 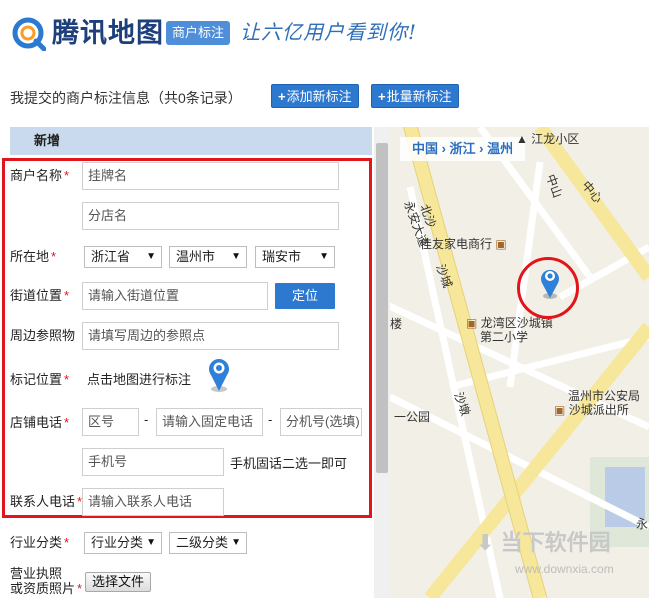 What do you see at coordinates (604, 396) in the screenshot?
I see `poi-police-1: 温州市公安局` at bounding box center [604, 396].